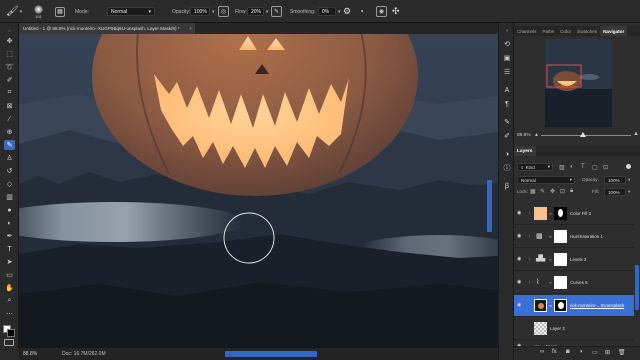 This screenshot has width=640, height=360. I want to click on lock-all-icon: 🔒︎, so click(571, 191).